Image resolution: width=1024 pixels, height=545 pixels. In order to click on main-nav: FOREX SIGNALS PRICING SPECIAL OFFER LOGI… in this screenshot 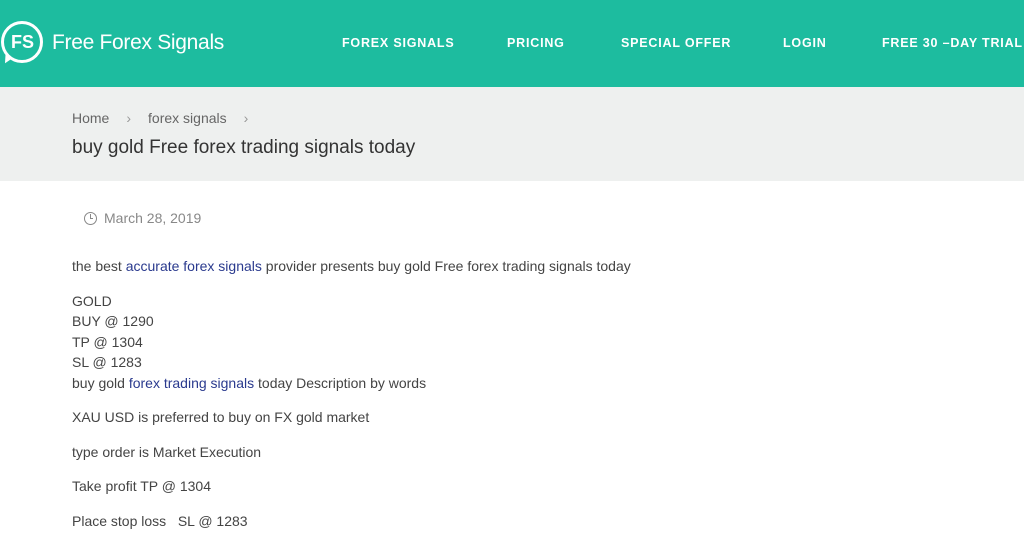, I will do `click(512, 44)`.